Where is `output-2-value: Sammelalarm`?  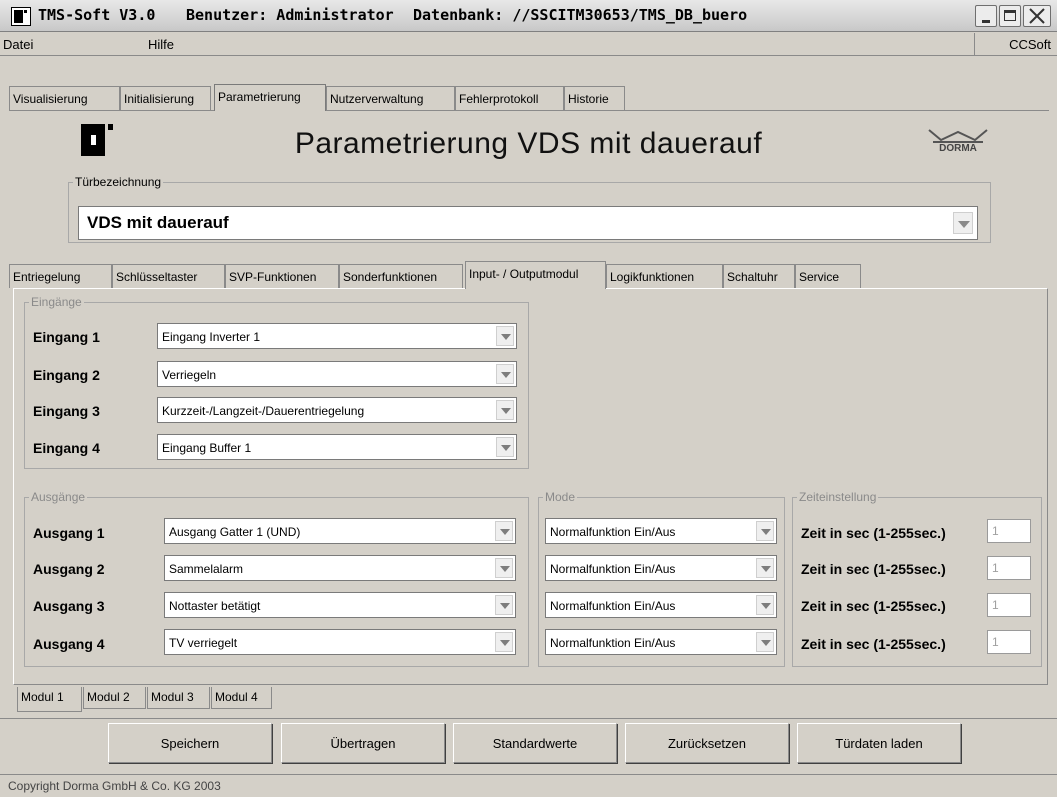
output-2-value: Sammelalarm is located at coordinates (206, 569).